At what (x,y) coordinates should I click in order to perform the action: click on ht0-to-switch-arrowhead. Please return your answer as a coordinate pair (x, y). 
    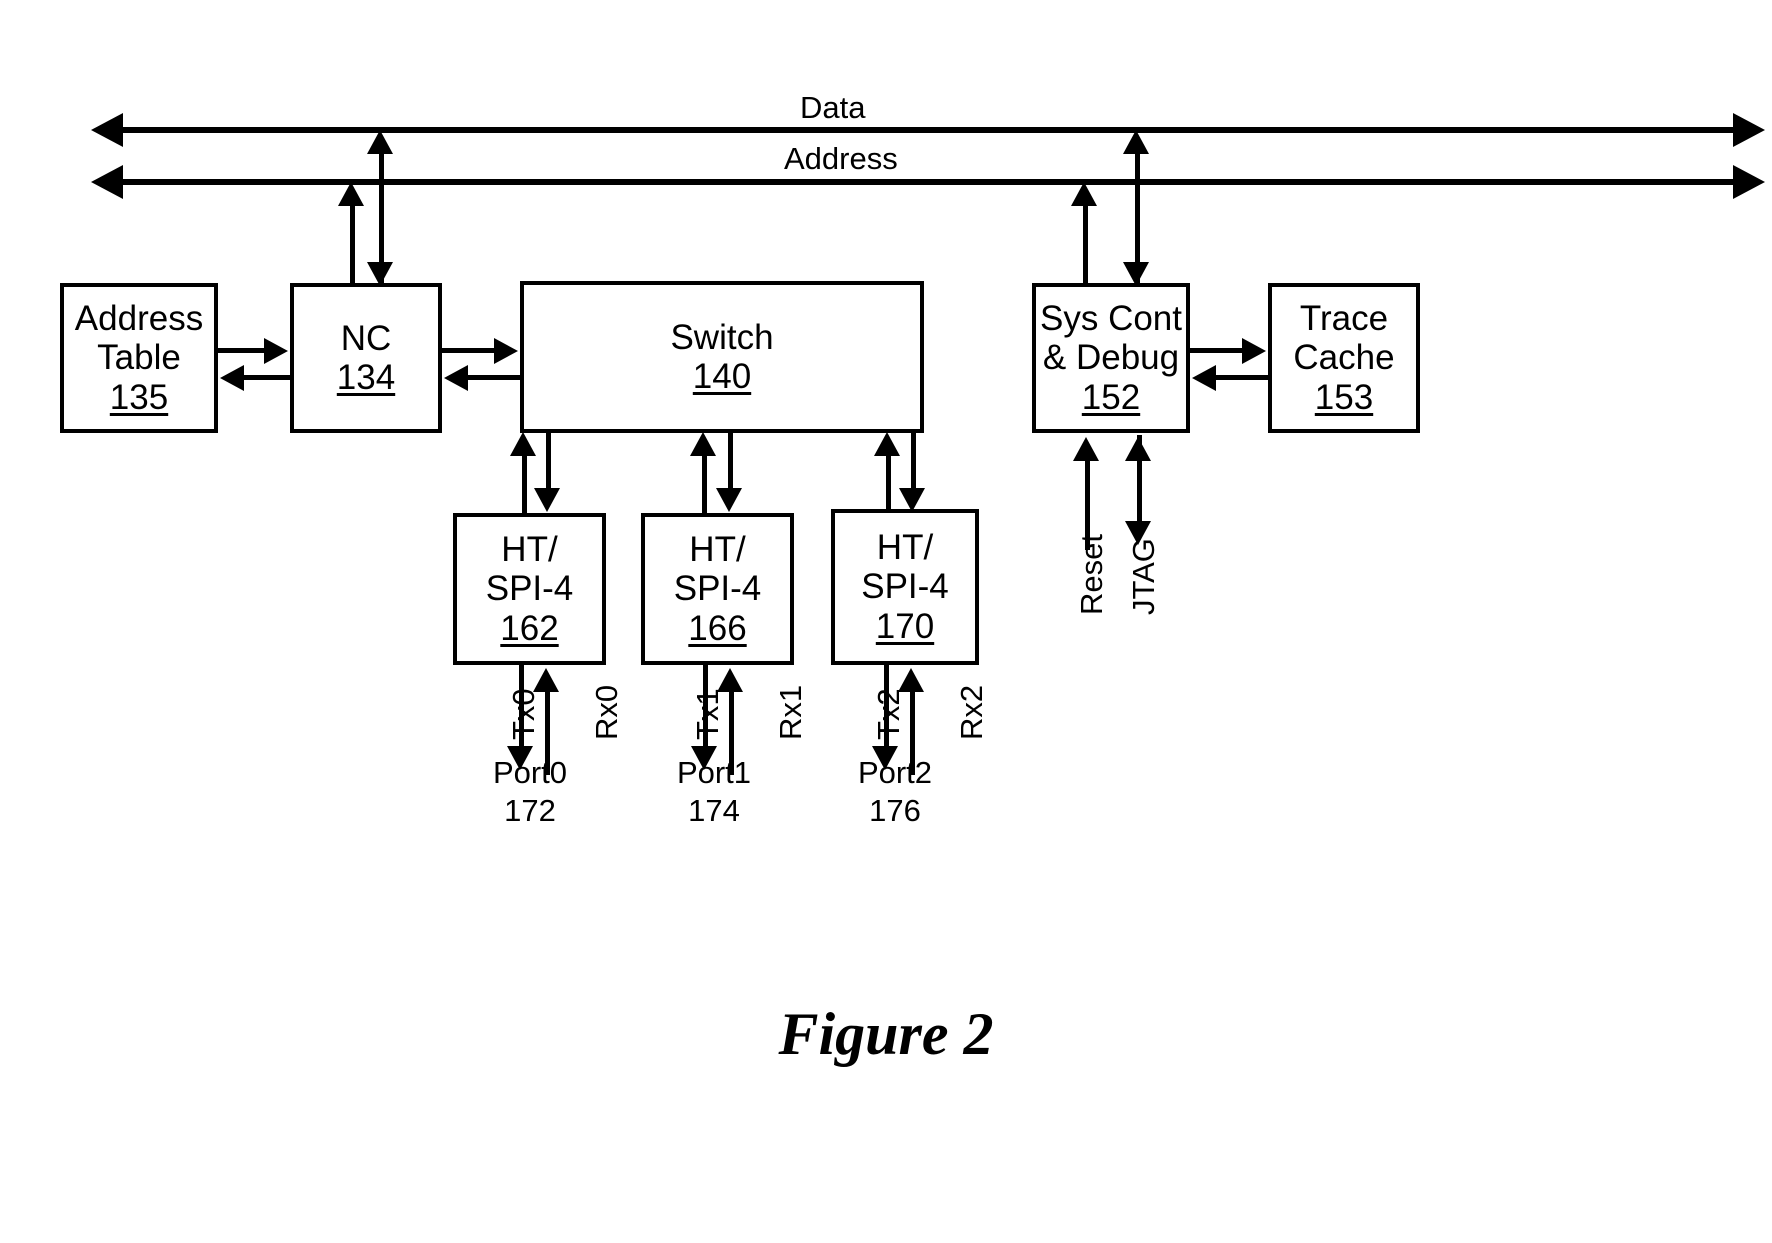
    Looking at the image, I should click on (523, 444).